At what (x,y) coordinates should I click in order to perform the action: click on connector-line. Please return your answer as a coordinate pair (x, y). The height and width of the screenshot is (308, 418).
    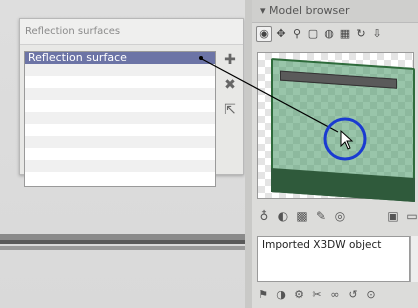
    Looking at the image, I should click on (269, 95).